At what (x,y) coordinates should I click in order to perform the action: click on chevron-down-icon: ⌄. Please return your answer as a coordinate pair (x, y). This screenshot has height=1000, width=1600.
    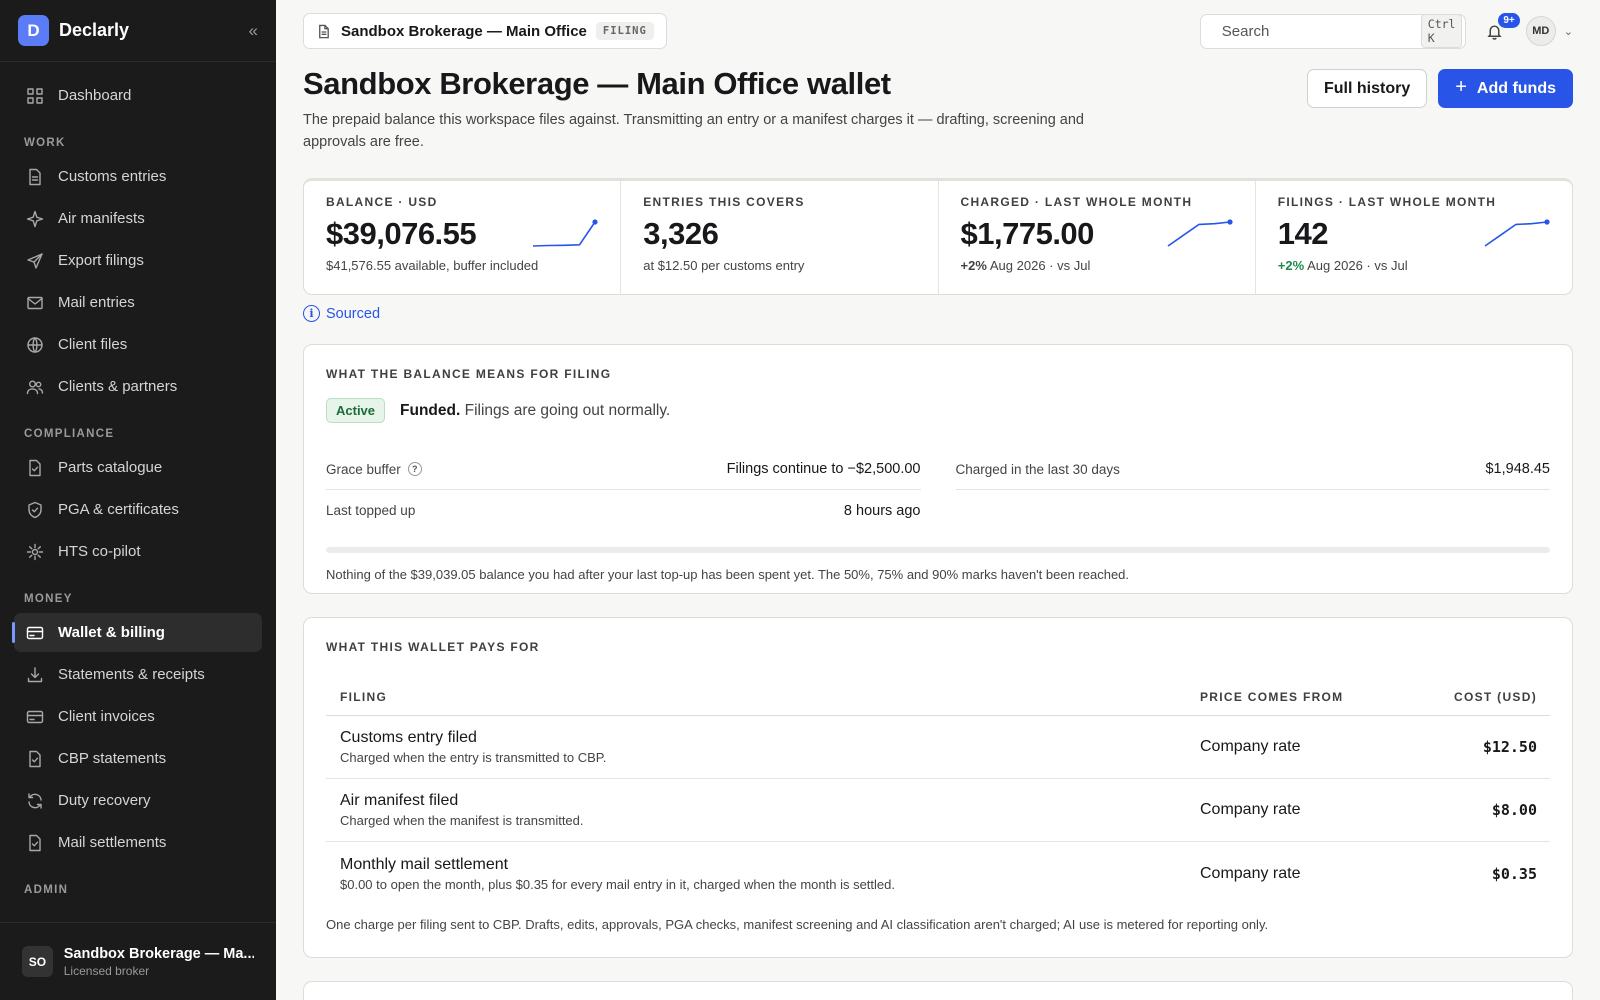
    Looking at the image, I should click on (1568, 31).